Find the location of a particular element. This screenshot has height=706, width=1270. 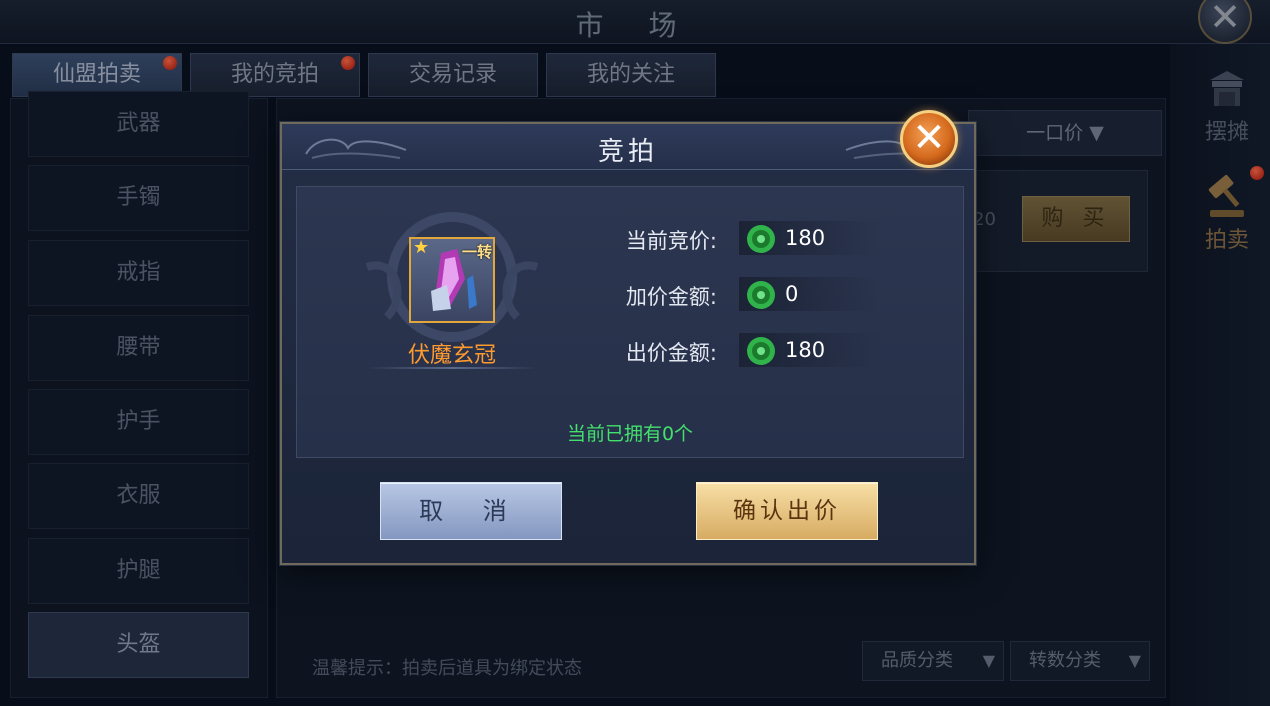

increment-label: 加价金额: is located at coordinates (671, 297).